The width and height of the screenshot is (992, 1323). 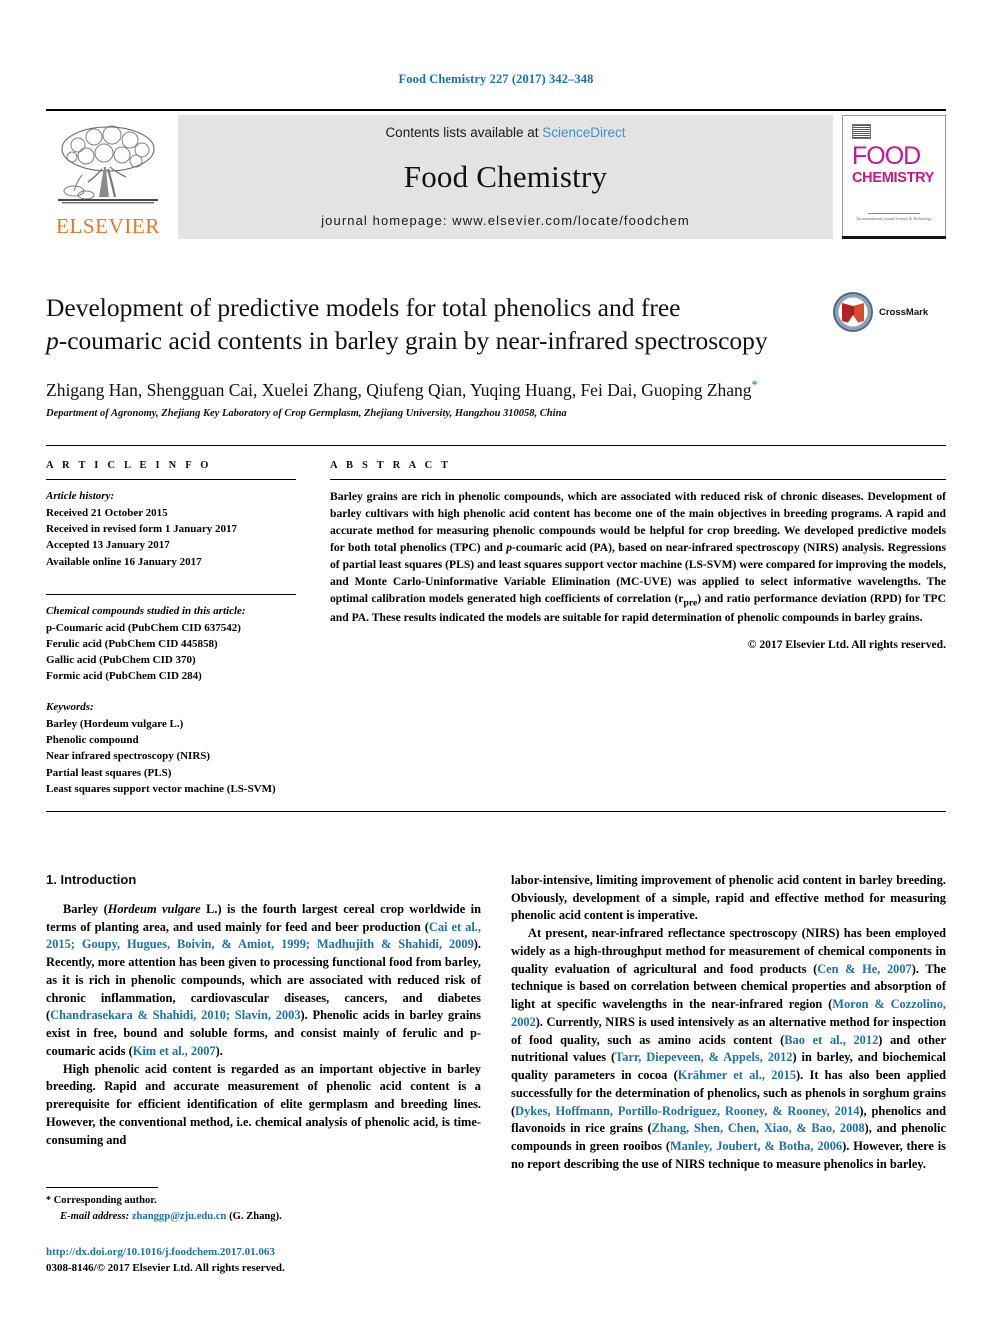 I want to click on crossmark-label: CrossMark, so click(x=904, y=312).